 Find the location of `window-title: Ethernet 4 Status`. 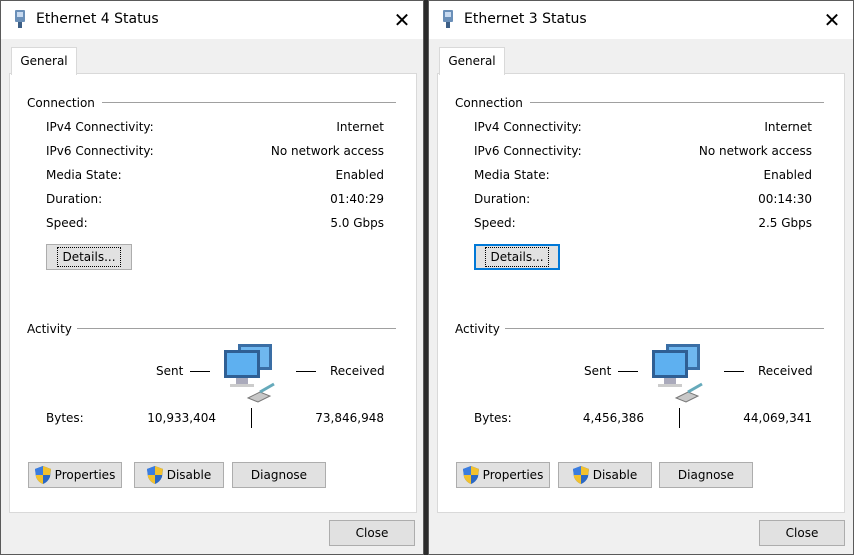

window-title: Ethernet 4 Status is located at coordinates (97, 19).